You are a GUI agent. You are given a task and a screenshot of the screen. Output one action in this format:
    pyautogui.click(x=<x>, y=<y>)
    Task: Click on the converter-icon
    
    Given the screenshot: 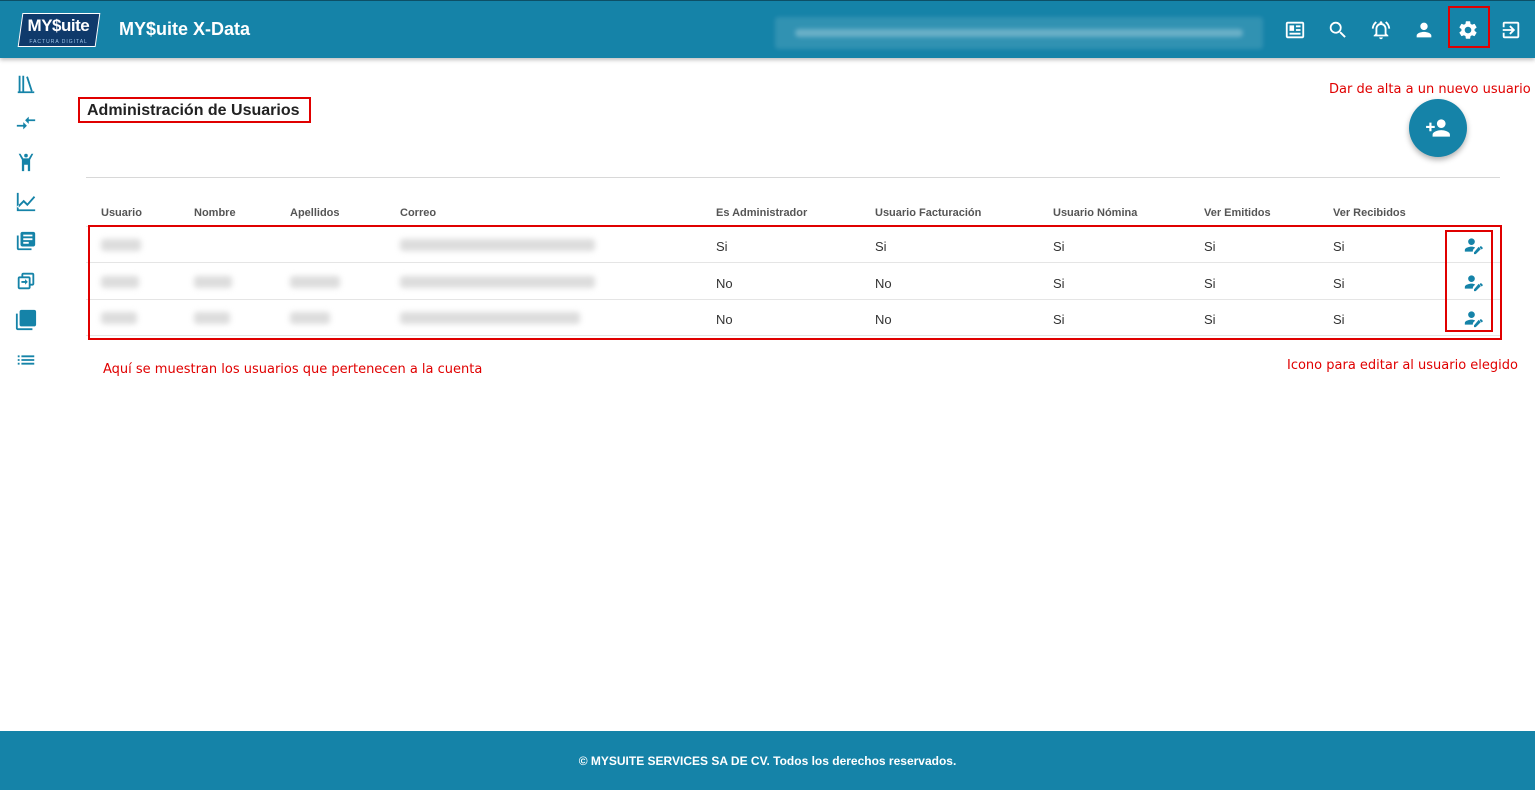 What is the action you would take?
    pyautogui.click(x=26, y=281)
    